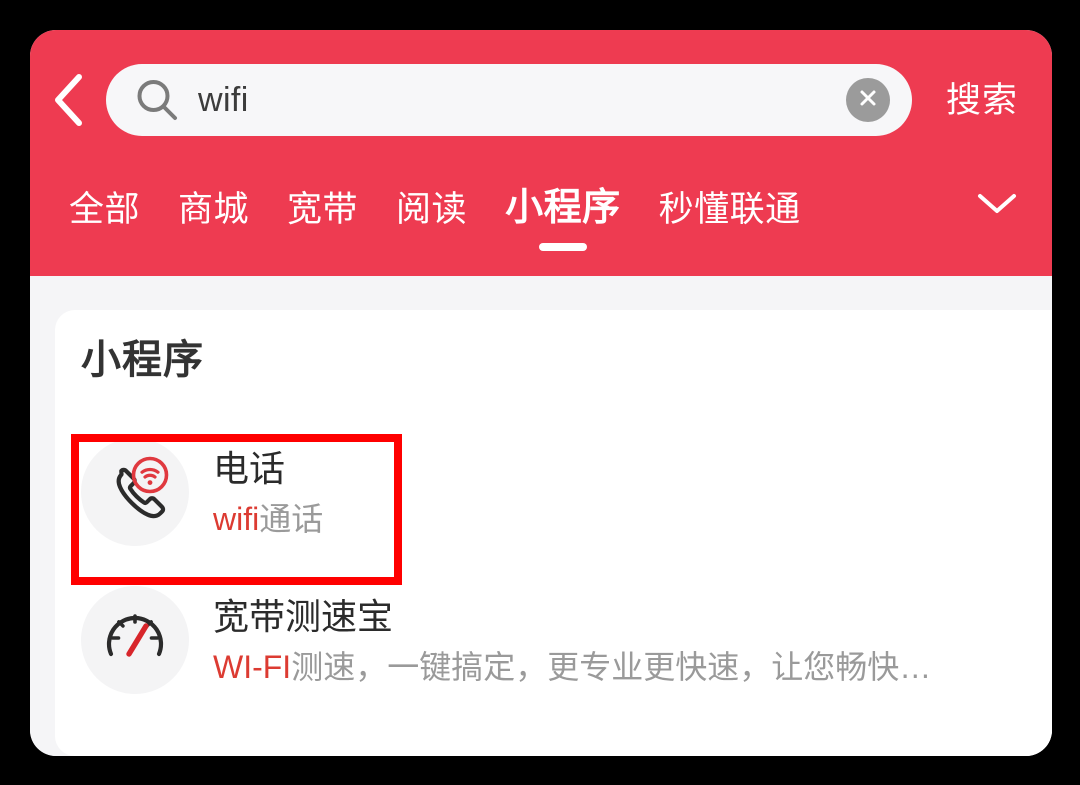 This screenshot has width=1080, height=785. Describe the element at coordinates (142, 360) in the screenshot. I see `section-title: 小程序` at that location.